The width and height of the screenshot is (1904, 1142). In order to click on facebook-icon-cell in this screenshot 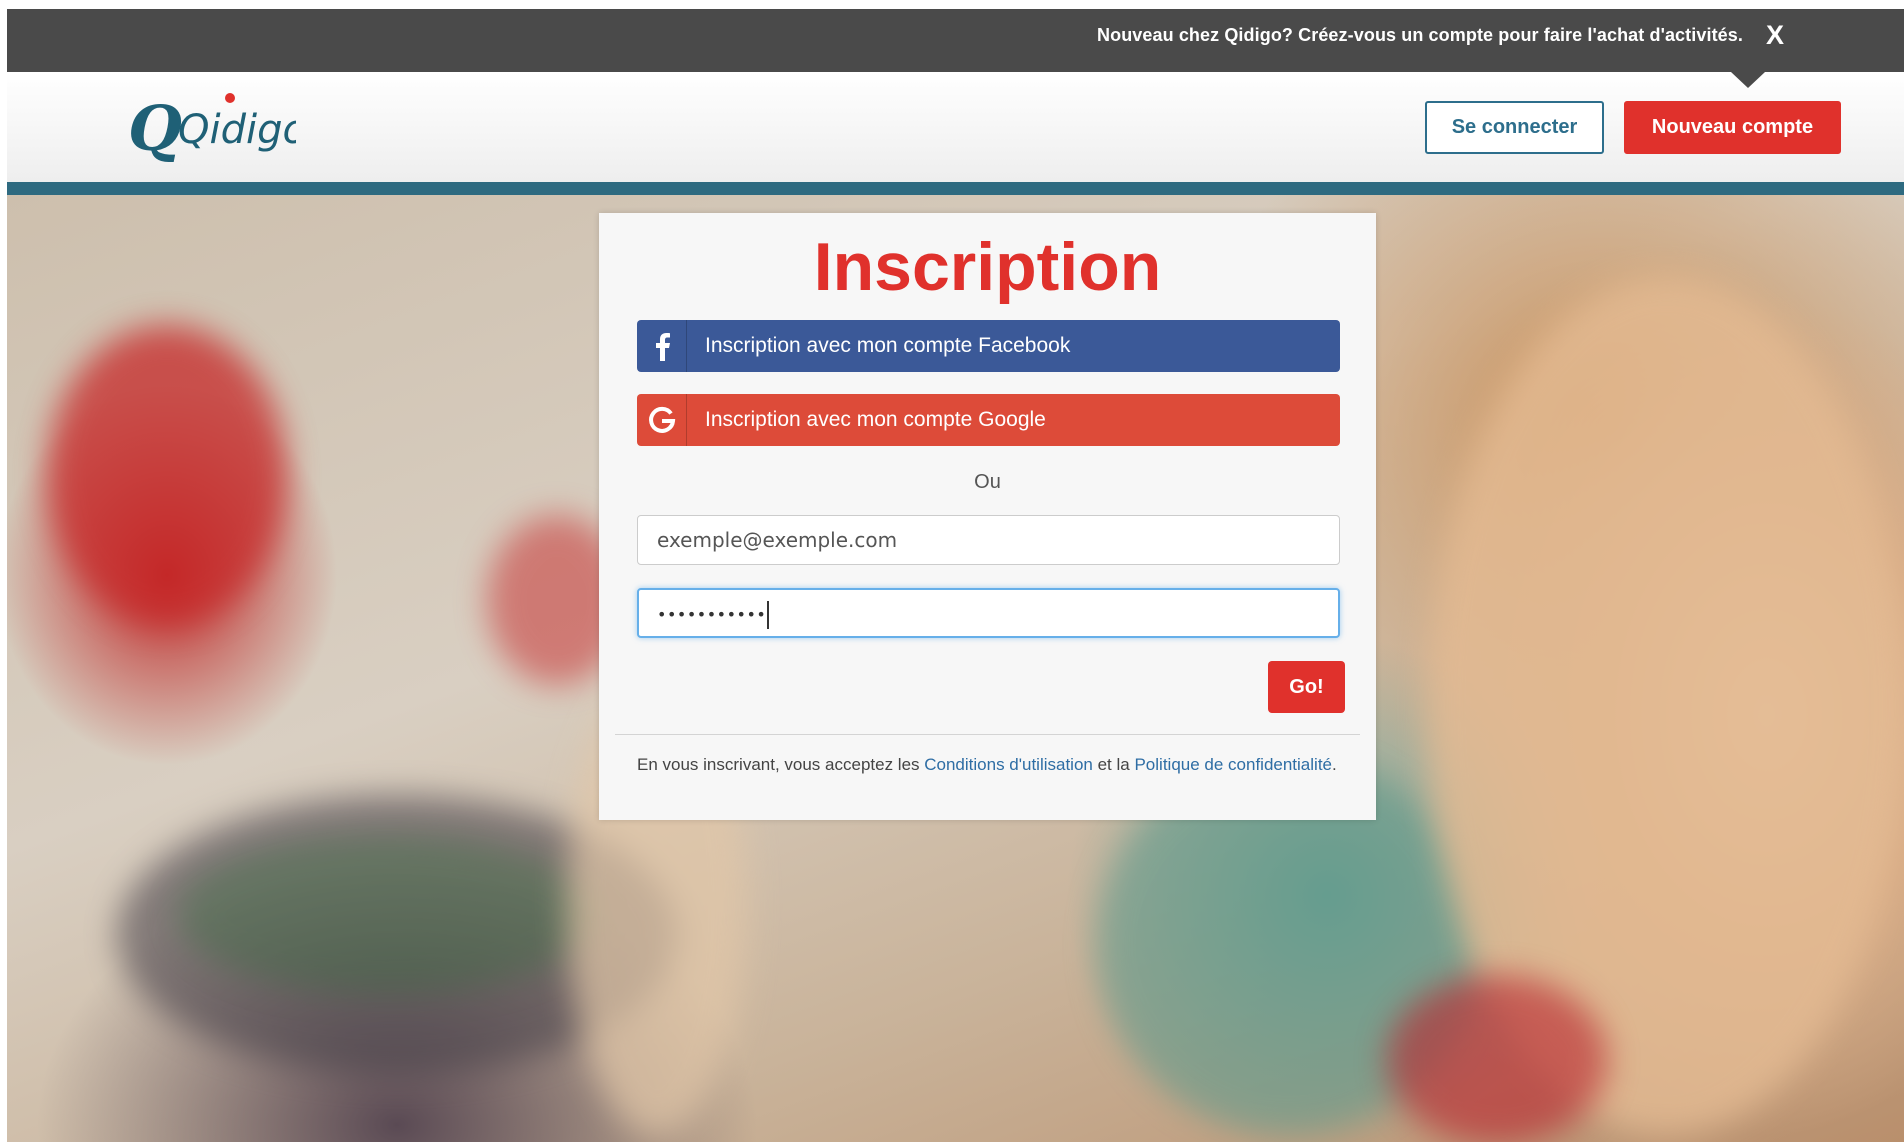, I will do `click(662, 346)`.